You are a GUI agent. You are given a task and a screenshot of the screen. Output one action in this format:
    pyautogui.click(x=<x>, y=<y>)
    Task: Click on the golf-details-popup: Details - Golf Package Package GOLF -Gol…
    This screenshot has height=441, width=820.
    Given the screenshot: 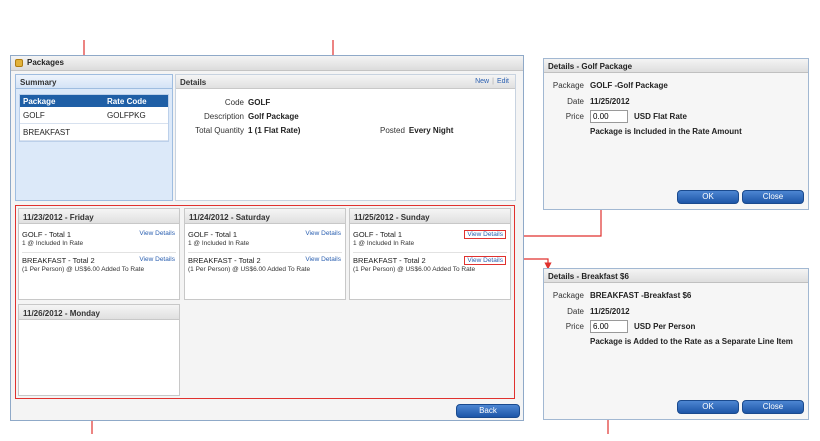 What is the action you would take?
    pyautogui.click(x=676, y=134)
    